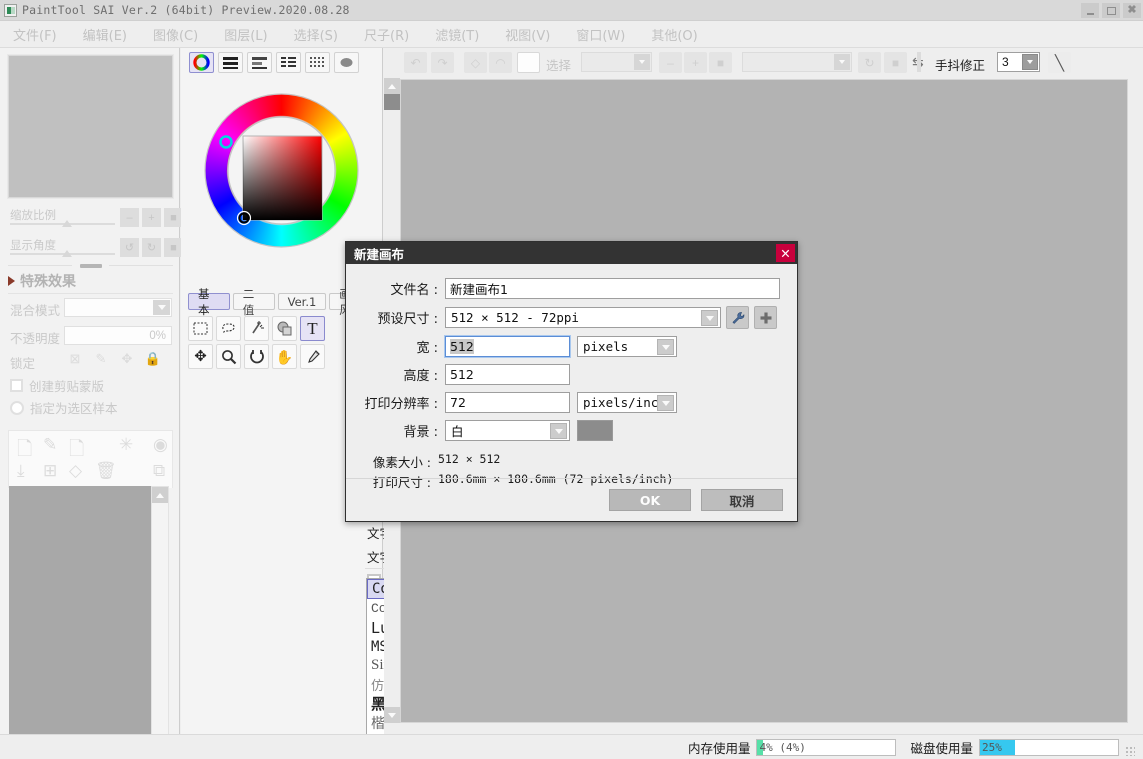 The height and width of the screenshot is (759, 1143). Describe the element at coordinates (118, 335) in the screenshot. I see `opacity-field: 0%` at that location.